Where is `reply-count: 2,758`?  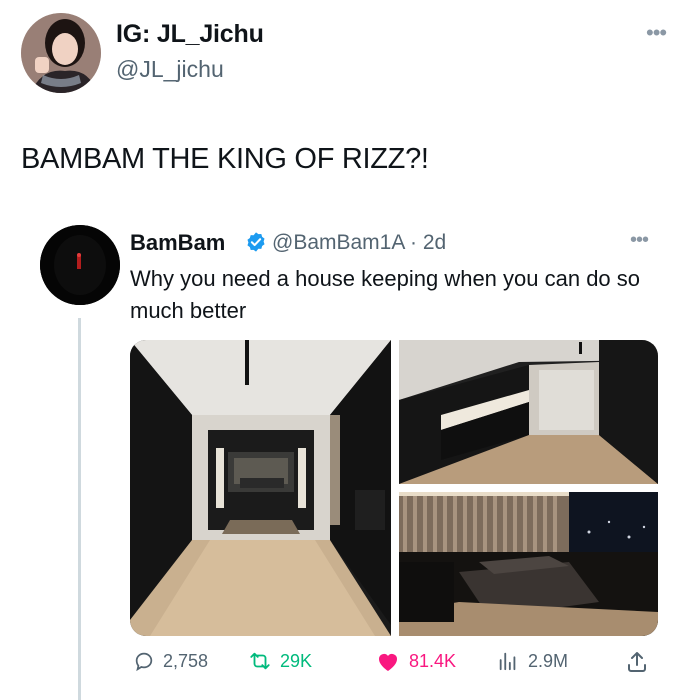
reply-count: 2,758 is located at coordinates (186, 660).